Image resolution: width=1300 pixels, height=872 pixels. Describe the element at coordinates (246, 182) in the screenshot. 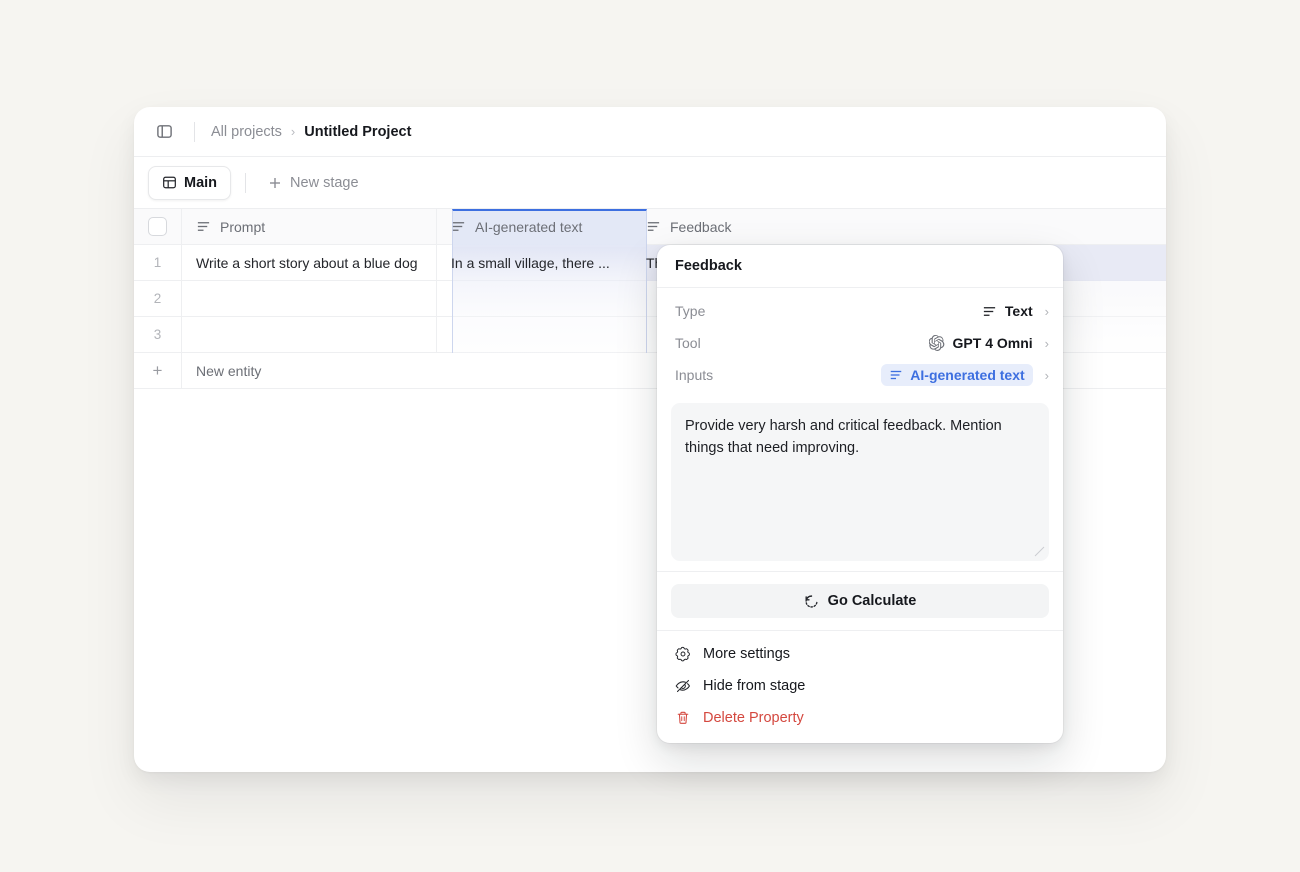

I see `stage-divider` at that location.